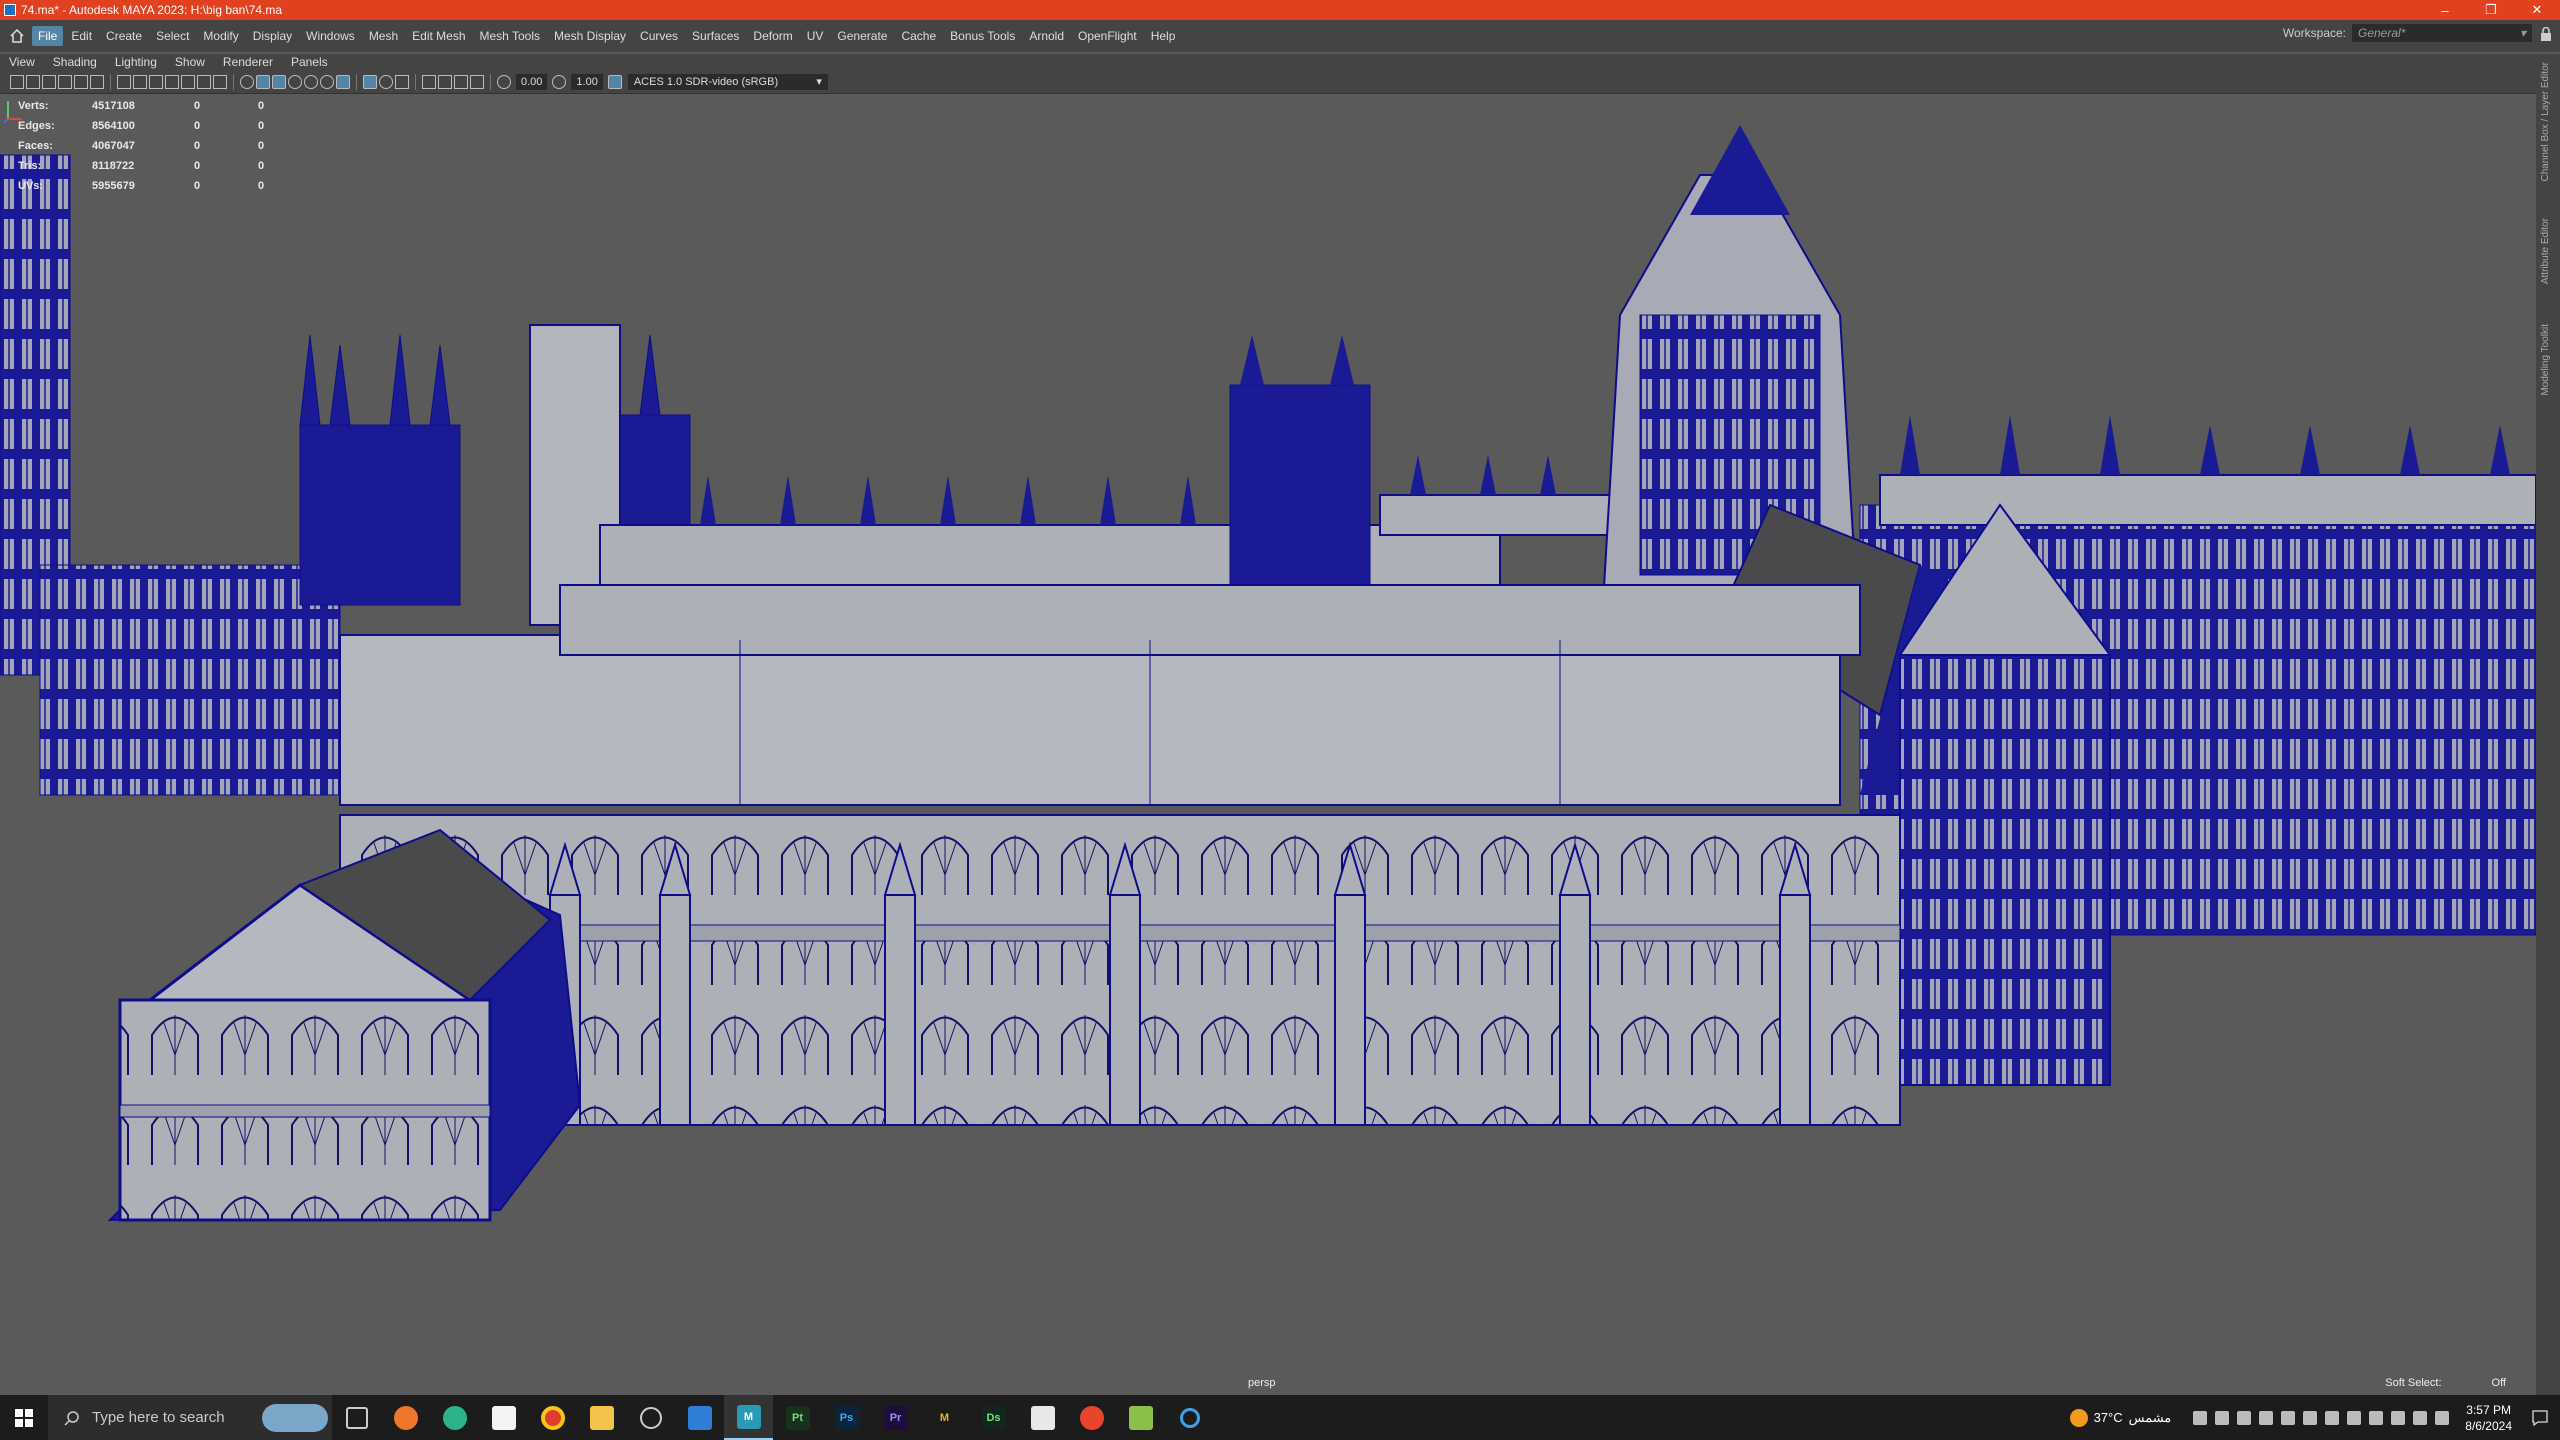  I want to click on panel-menu-view: View, so click(22, 62).